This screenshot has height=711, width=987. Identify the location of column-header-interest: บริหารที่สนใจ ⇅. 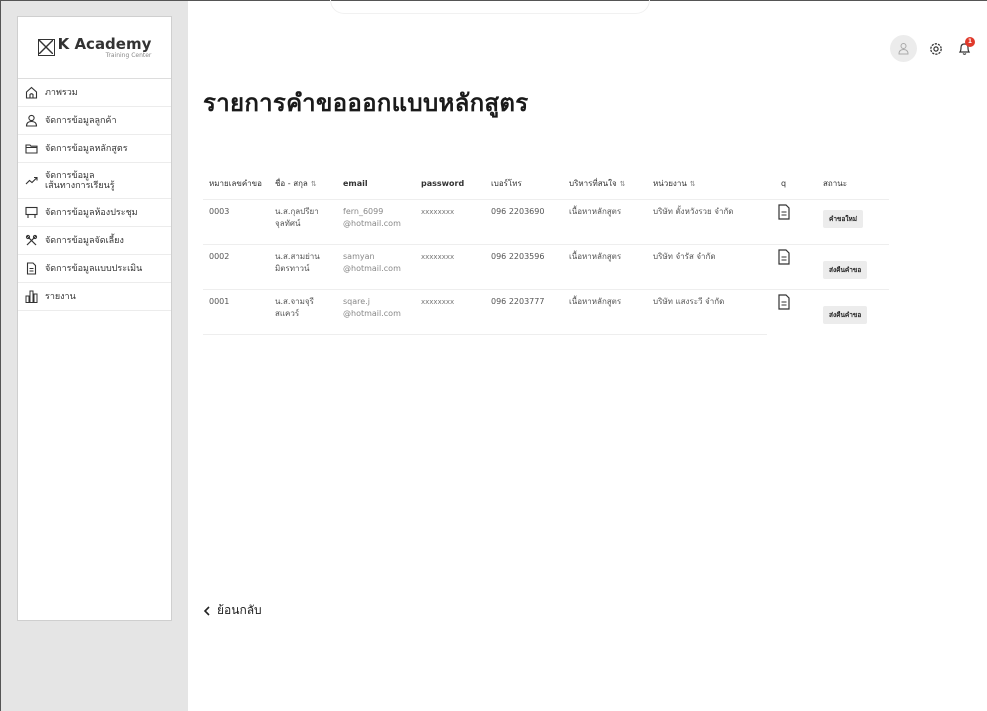
(605, 184).